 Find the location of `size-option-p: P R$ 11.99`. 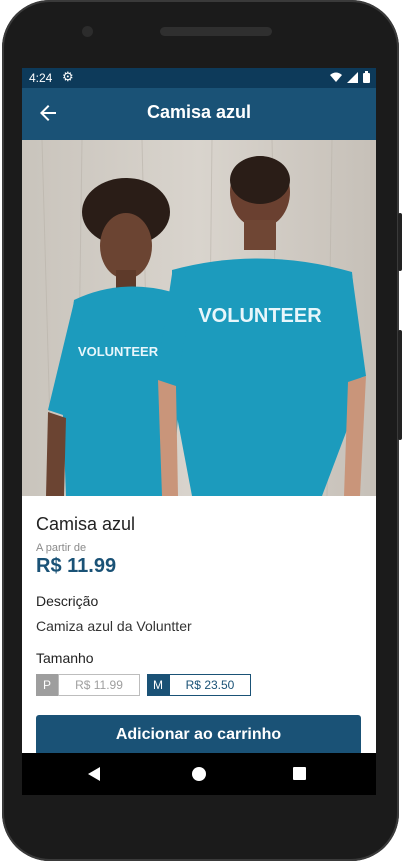

size-option-p: P R$ 11.99 is located at coordinates (88, 685).